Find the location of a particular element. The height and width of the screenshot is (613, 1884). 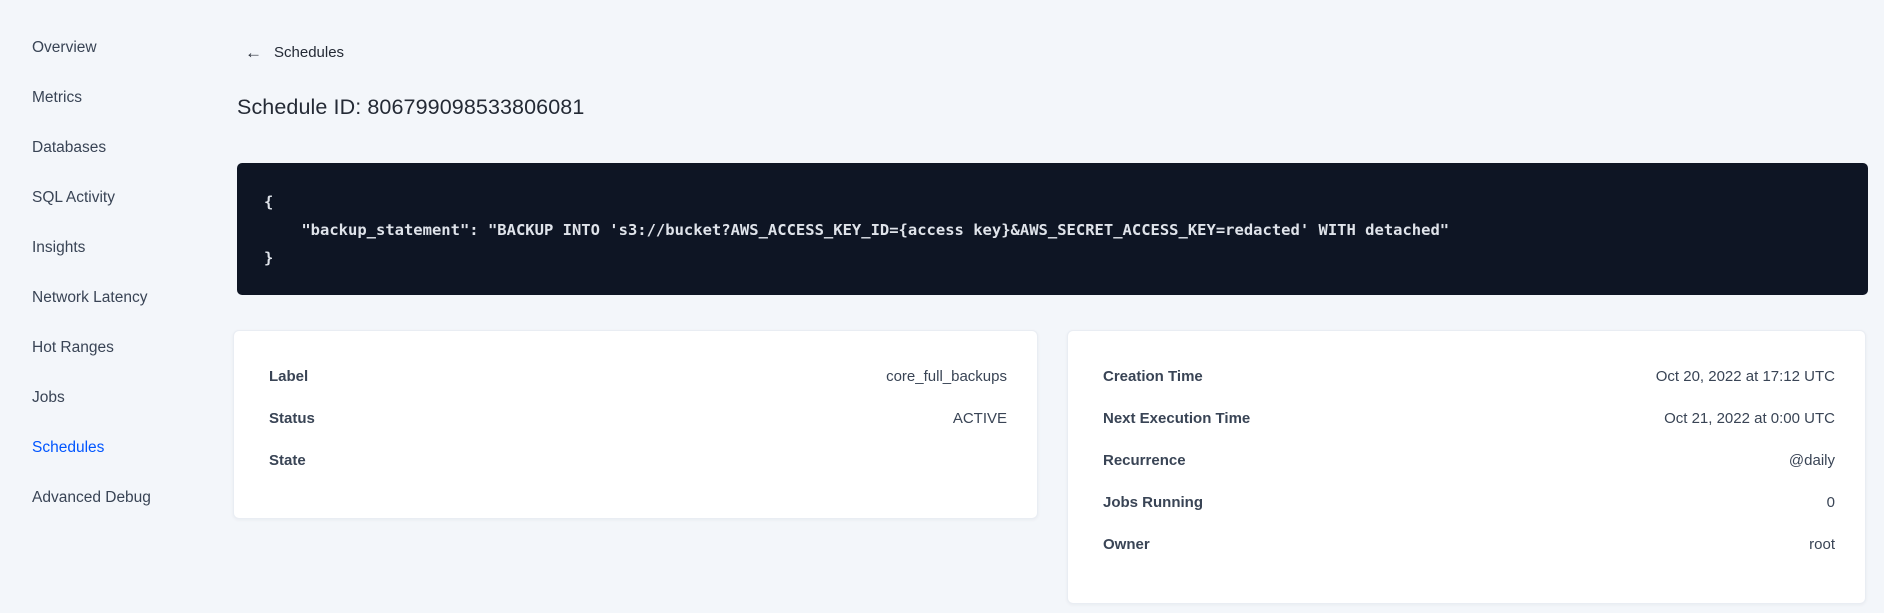

row-value: @daily is located at coordinates (1811, 460).